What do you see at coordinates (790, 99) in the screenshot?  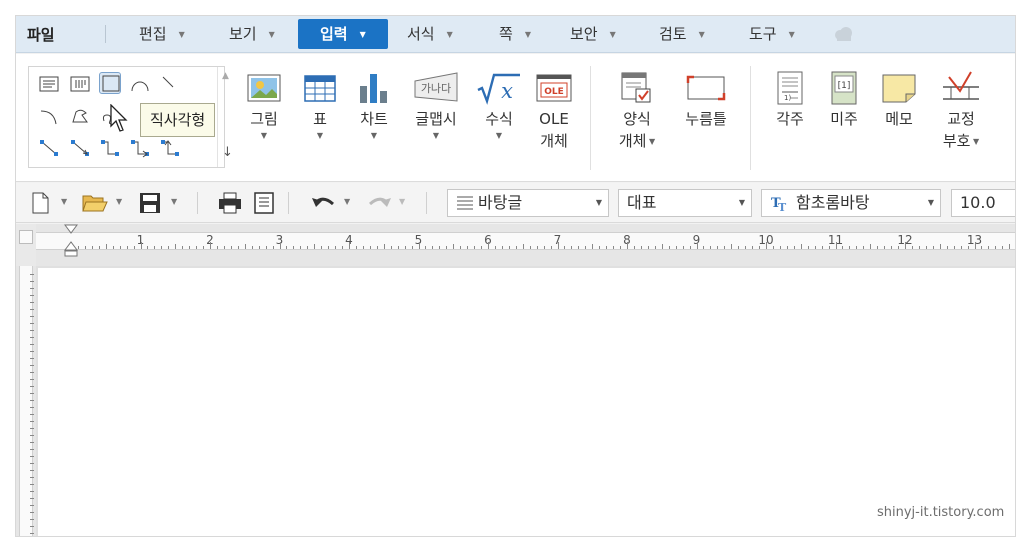 I see `footnote-button: 1) 각주` at bounding box center [790, 99].